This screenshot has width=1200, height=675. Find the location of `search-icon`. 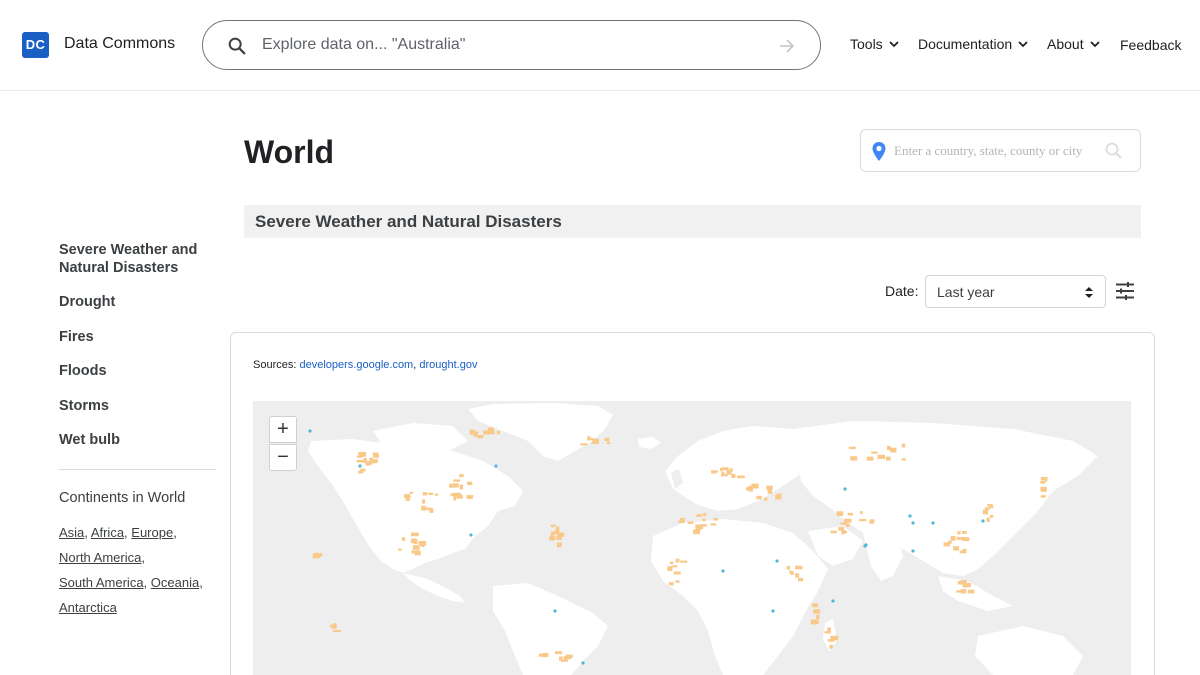

search-icon is located at coordinates (1114, 151).